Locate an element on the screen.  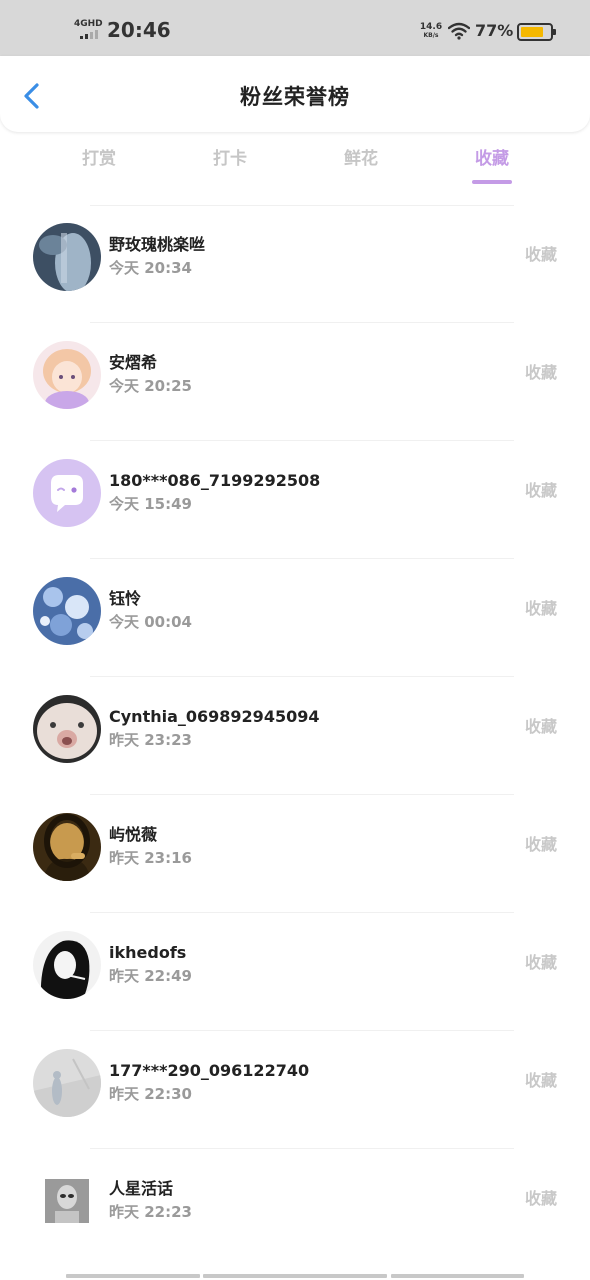
tab-checkin: 打卡 is located at coordinates (230, 159).